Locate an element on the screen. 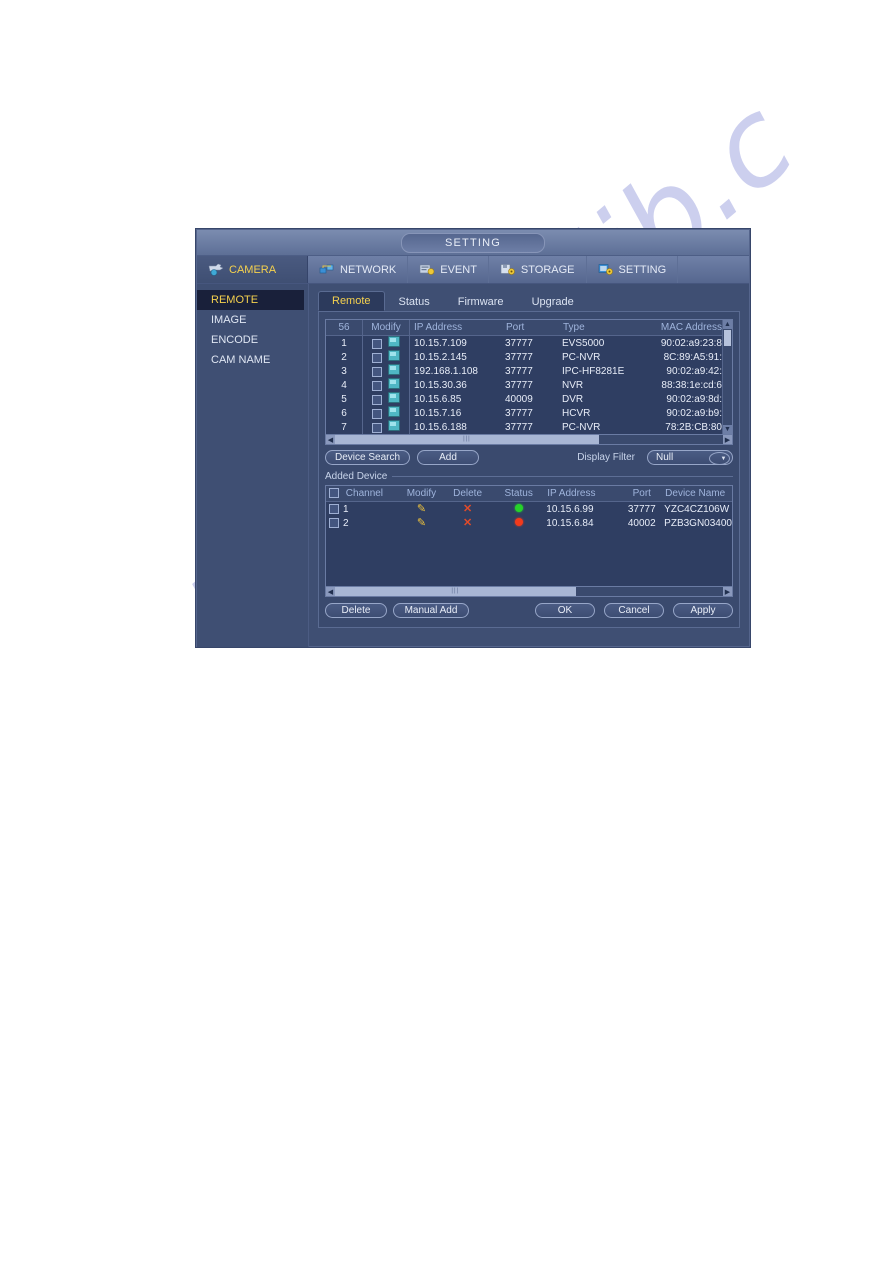 This screenshot has height=1263, width=893. sidebar-item-cam-name: CAM NAME is located at coordinates (252, 360).